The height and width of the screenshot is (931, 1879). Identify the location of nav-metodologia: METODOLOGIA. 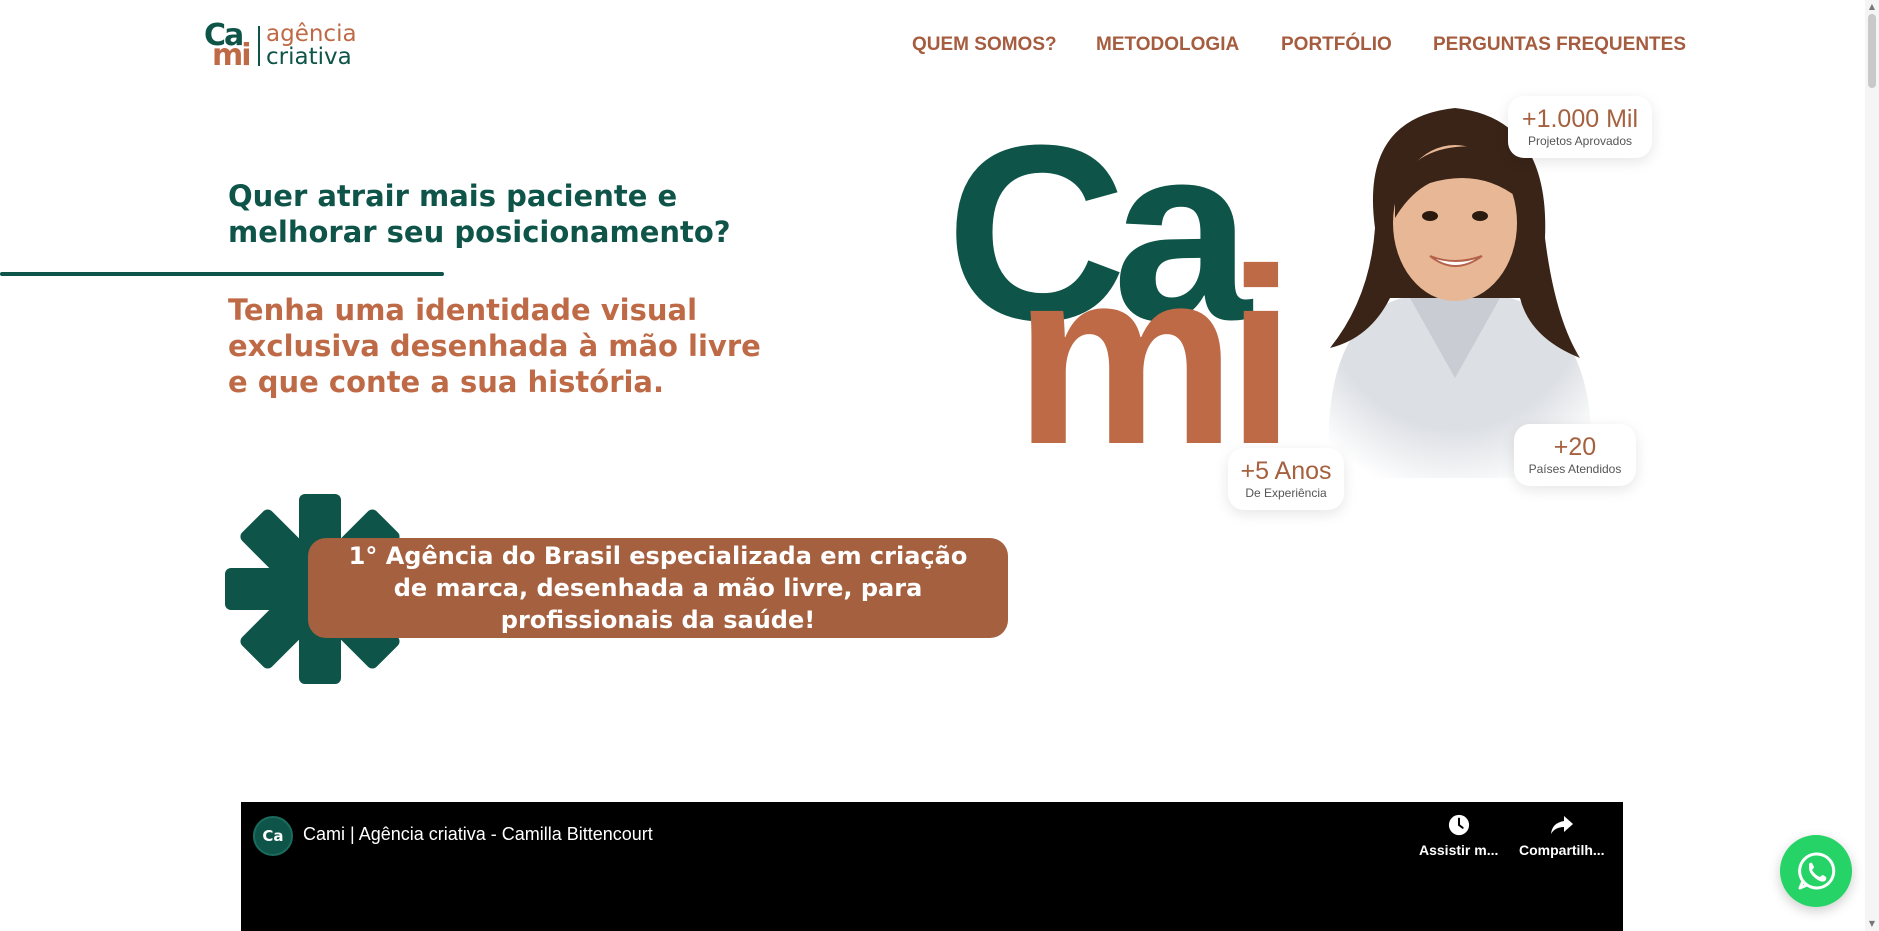
(1167, 45).